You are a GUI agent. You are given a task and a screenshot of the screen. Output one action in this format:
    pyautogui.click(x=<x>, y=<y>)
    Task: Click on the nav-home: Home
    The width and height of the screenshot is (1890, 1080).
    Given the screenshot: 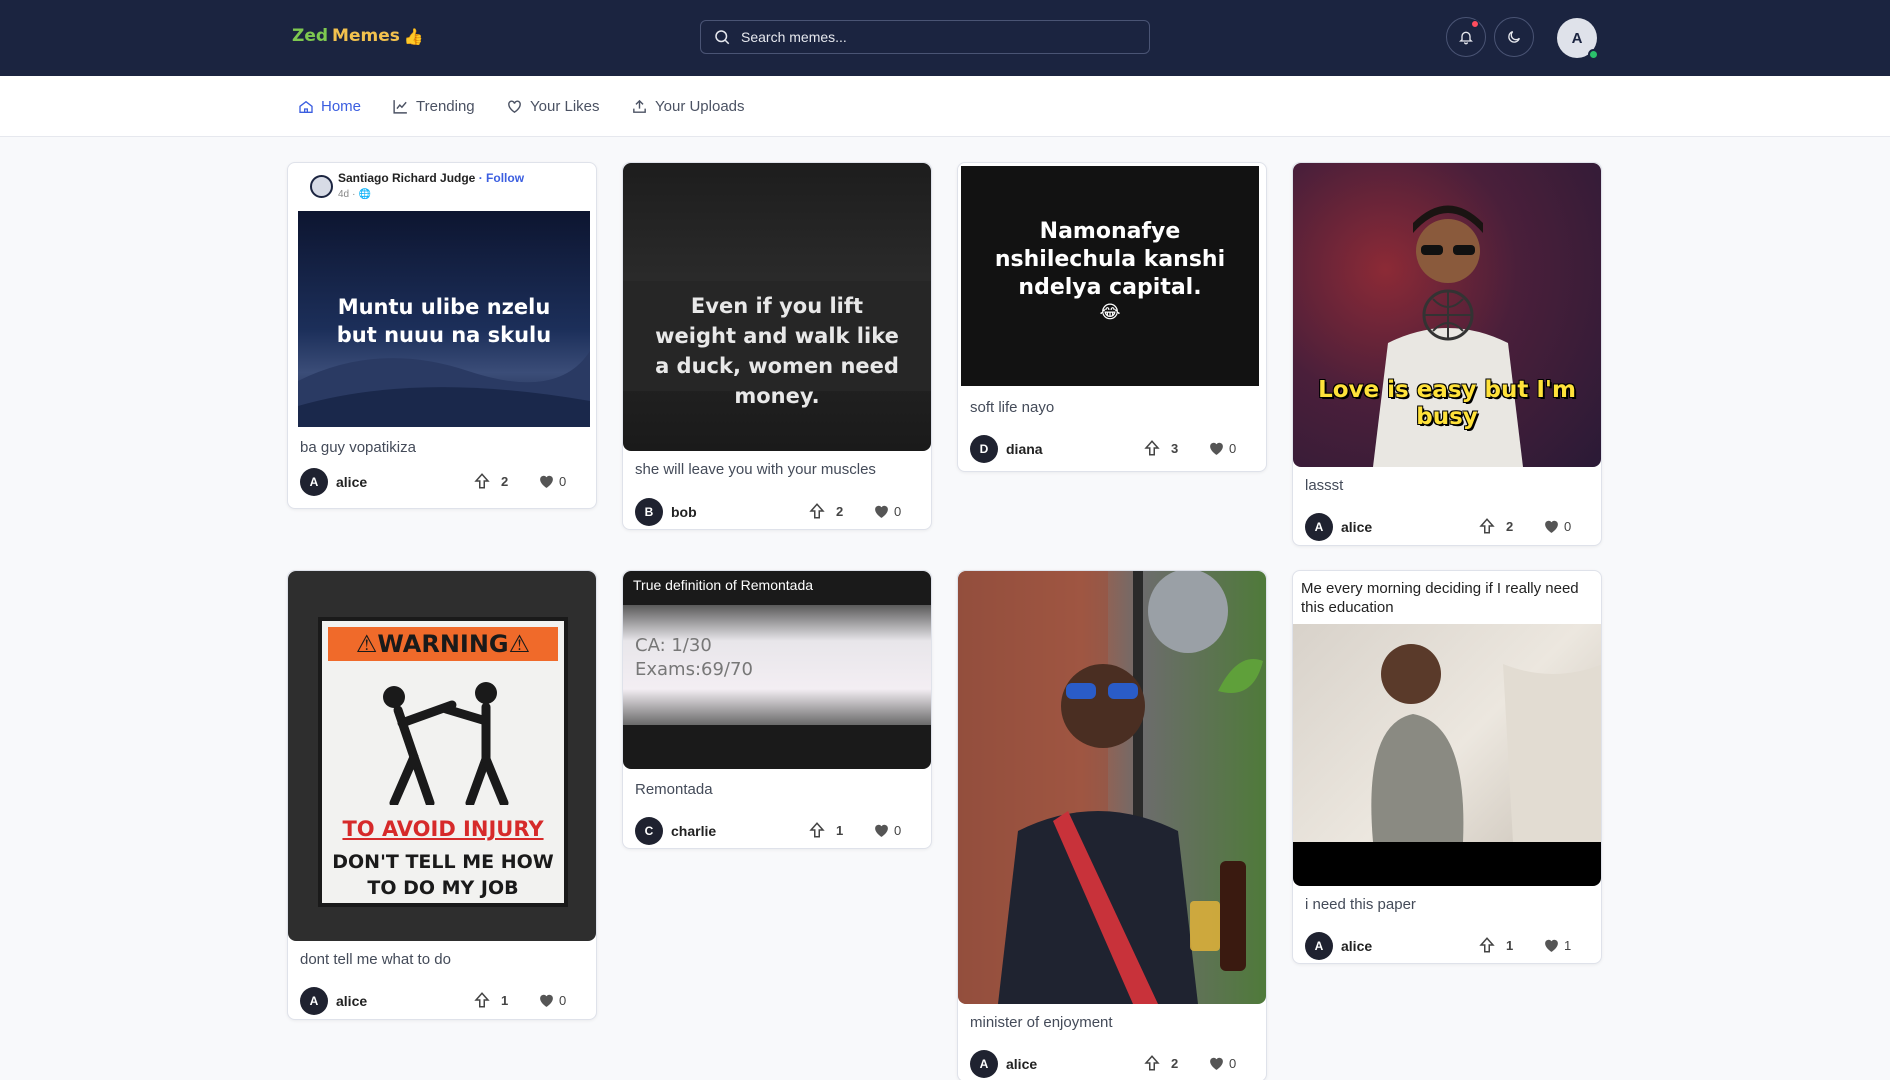 What is the action you would take?
    pyautogui.click(x=329, y=106)
    